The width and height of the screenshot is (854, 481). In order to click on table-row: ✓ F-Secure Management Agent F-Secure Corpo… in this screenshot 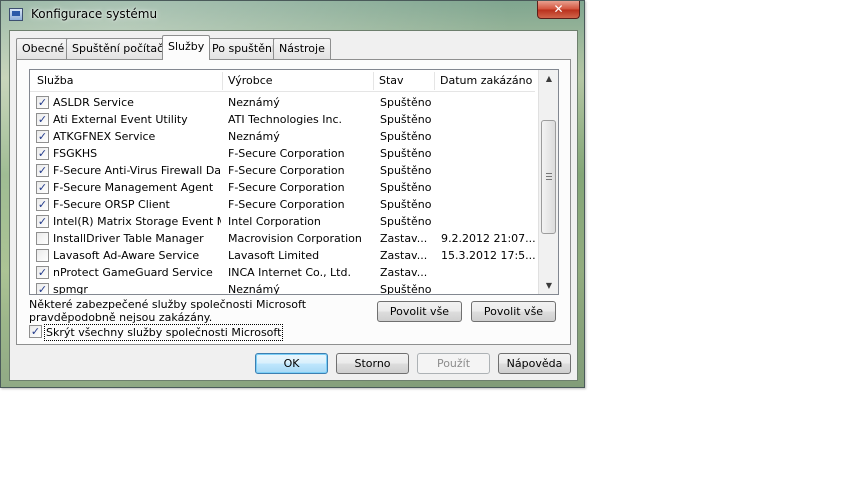, I will do `click(282, 187)`.